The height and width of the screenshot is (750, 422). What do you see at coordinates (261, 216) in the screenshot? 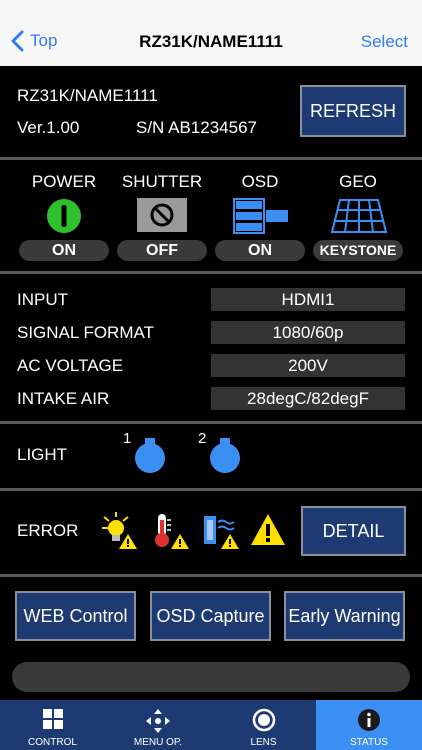
I see `osd-icon` at bounding box center [261, 216].